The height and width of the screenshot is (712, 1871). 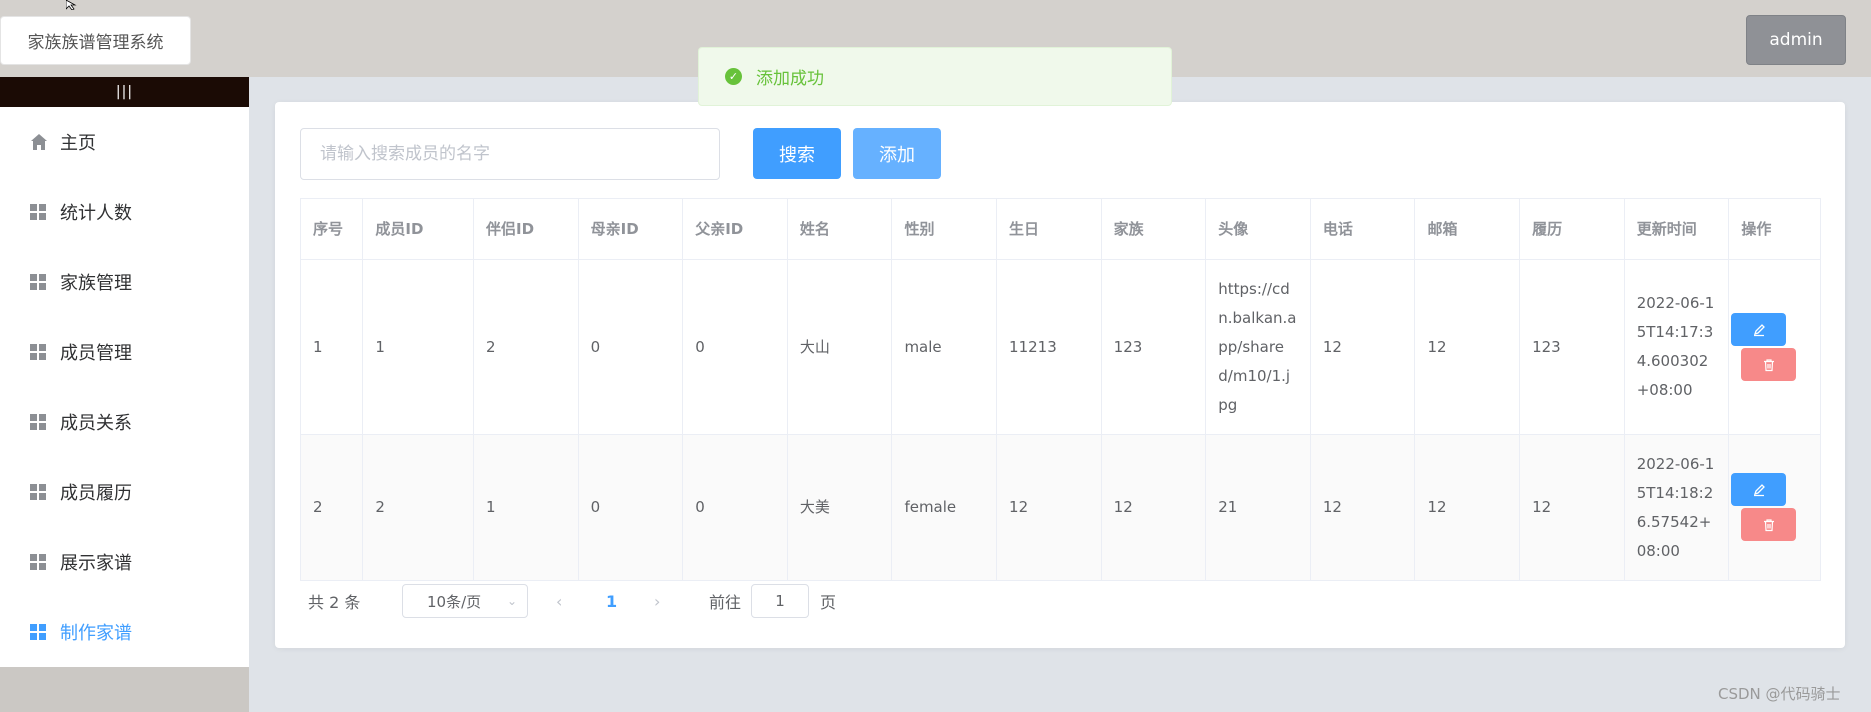 What do you see at coordinates (1677, 229) in the screenshot?
I see `column-header: 更新时间` at bounding box center [1677, 229].